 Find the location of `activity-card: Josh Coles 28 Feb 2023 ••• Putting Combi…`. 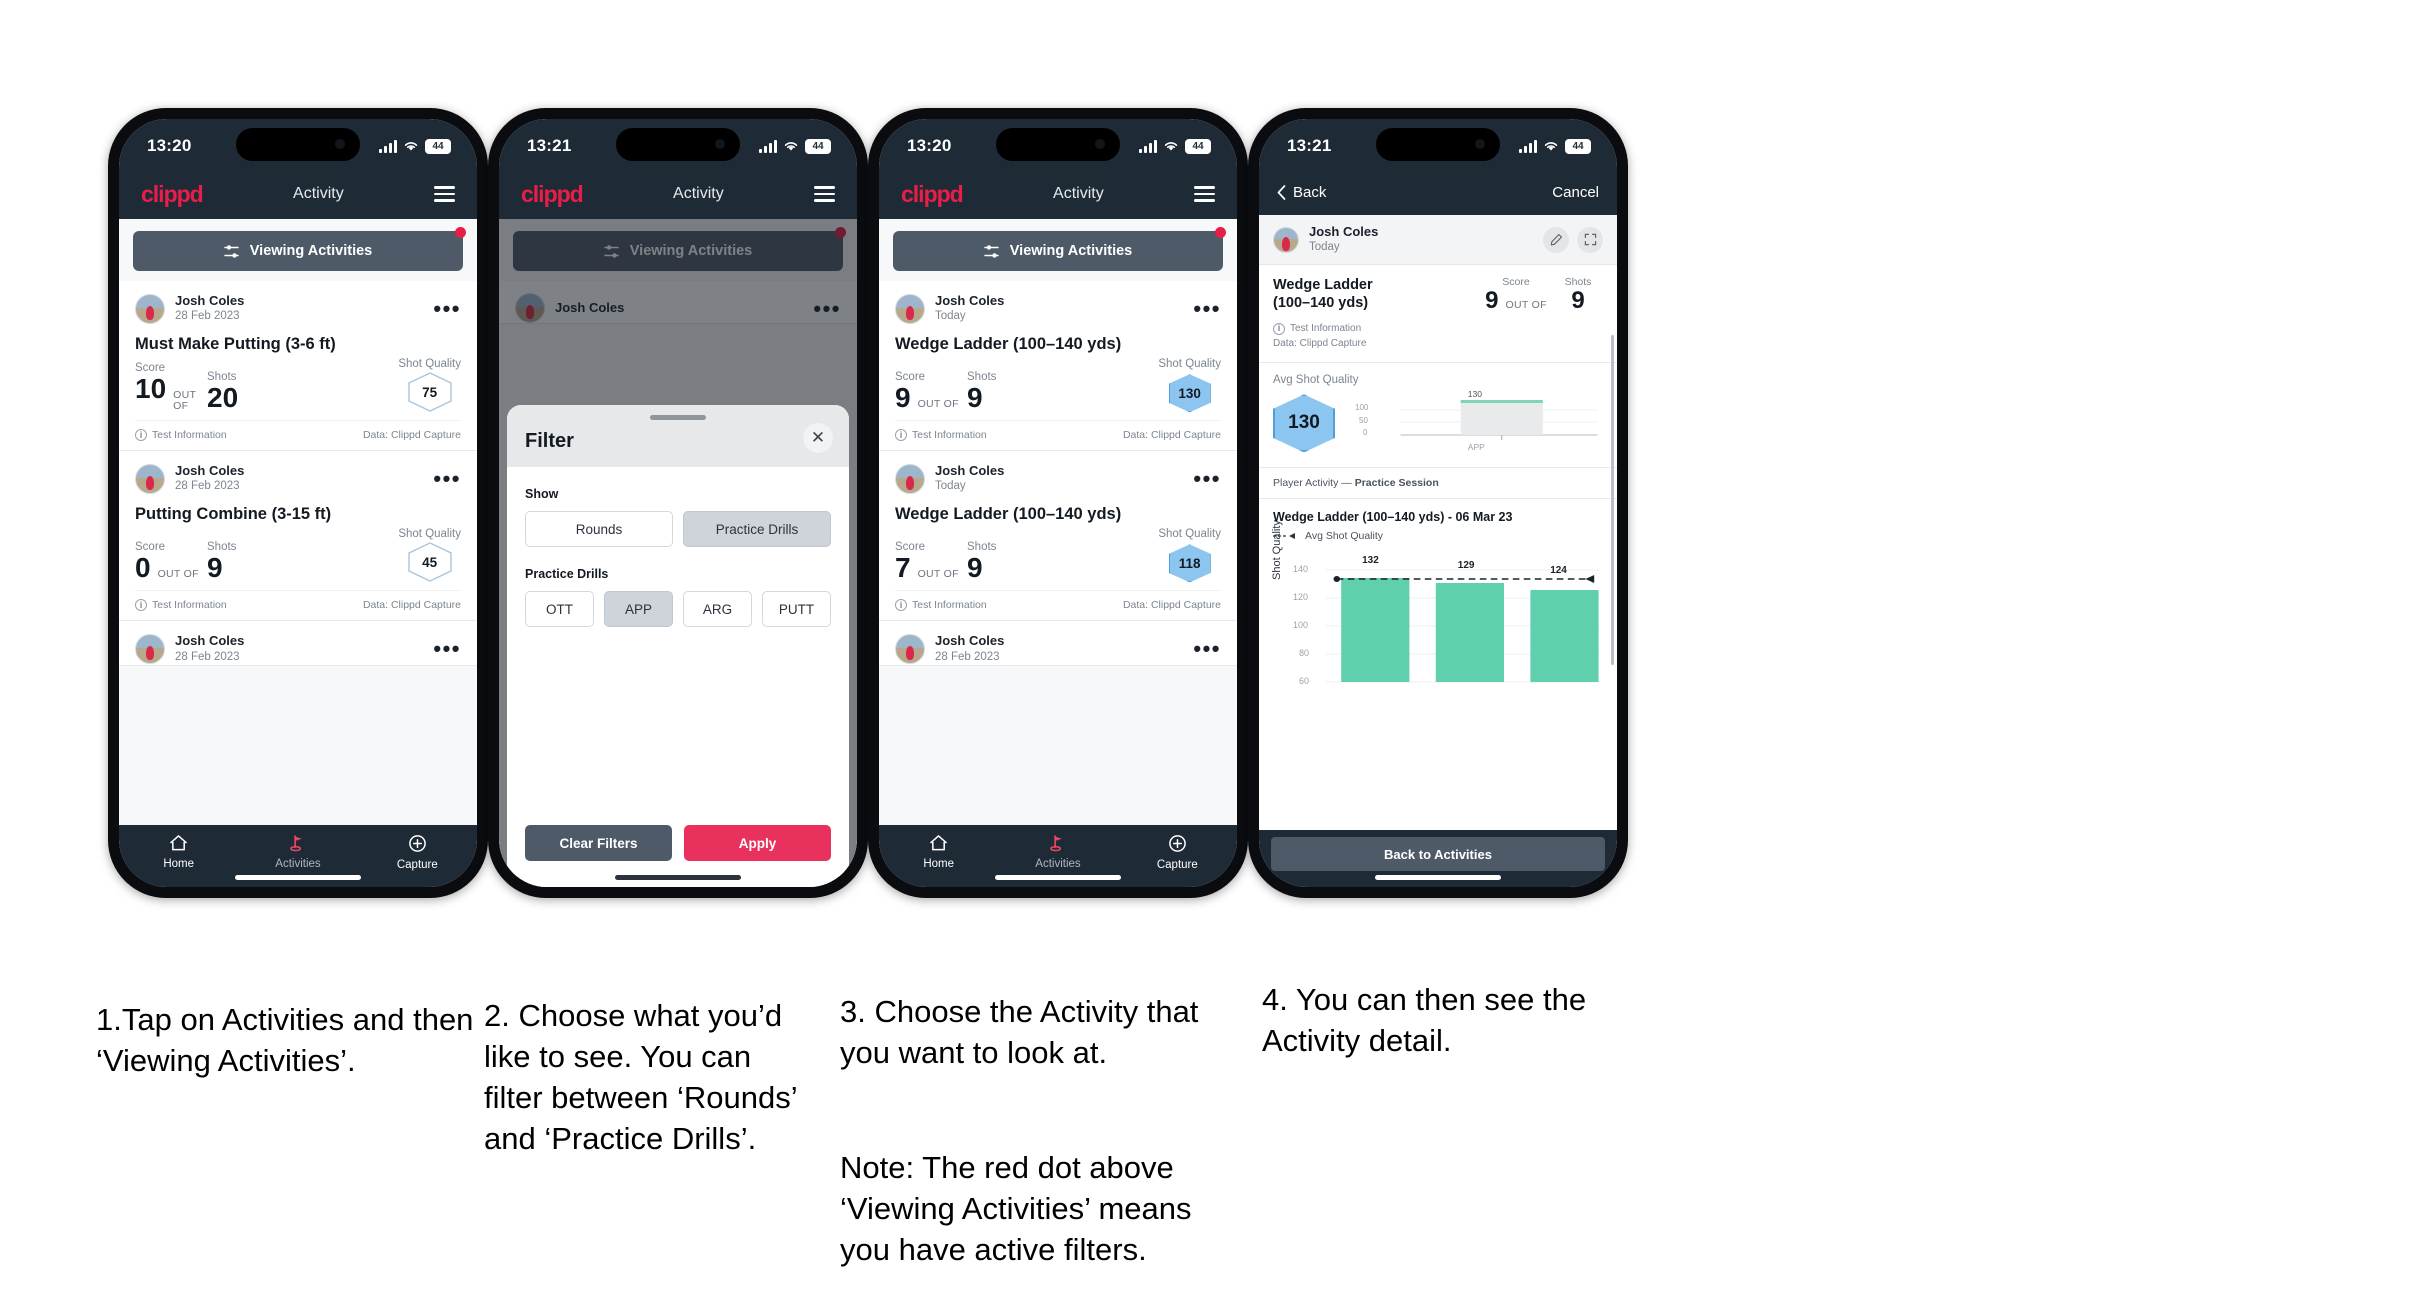

activity-card: Josh Coles 28 Feb 2023 ••• Putting Combi… is located at coordinates (298, 536).